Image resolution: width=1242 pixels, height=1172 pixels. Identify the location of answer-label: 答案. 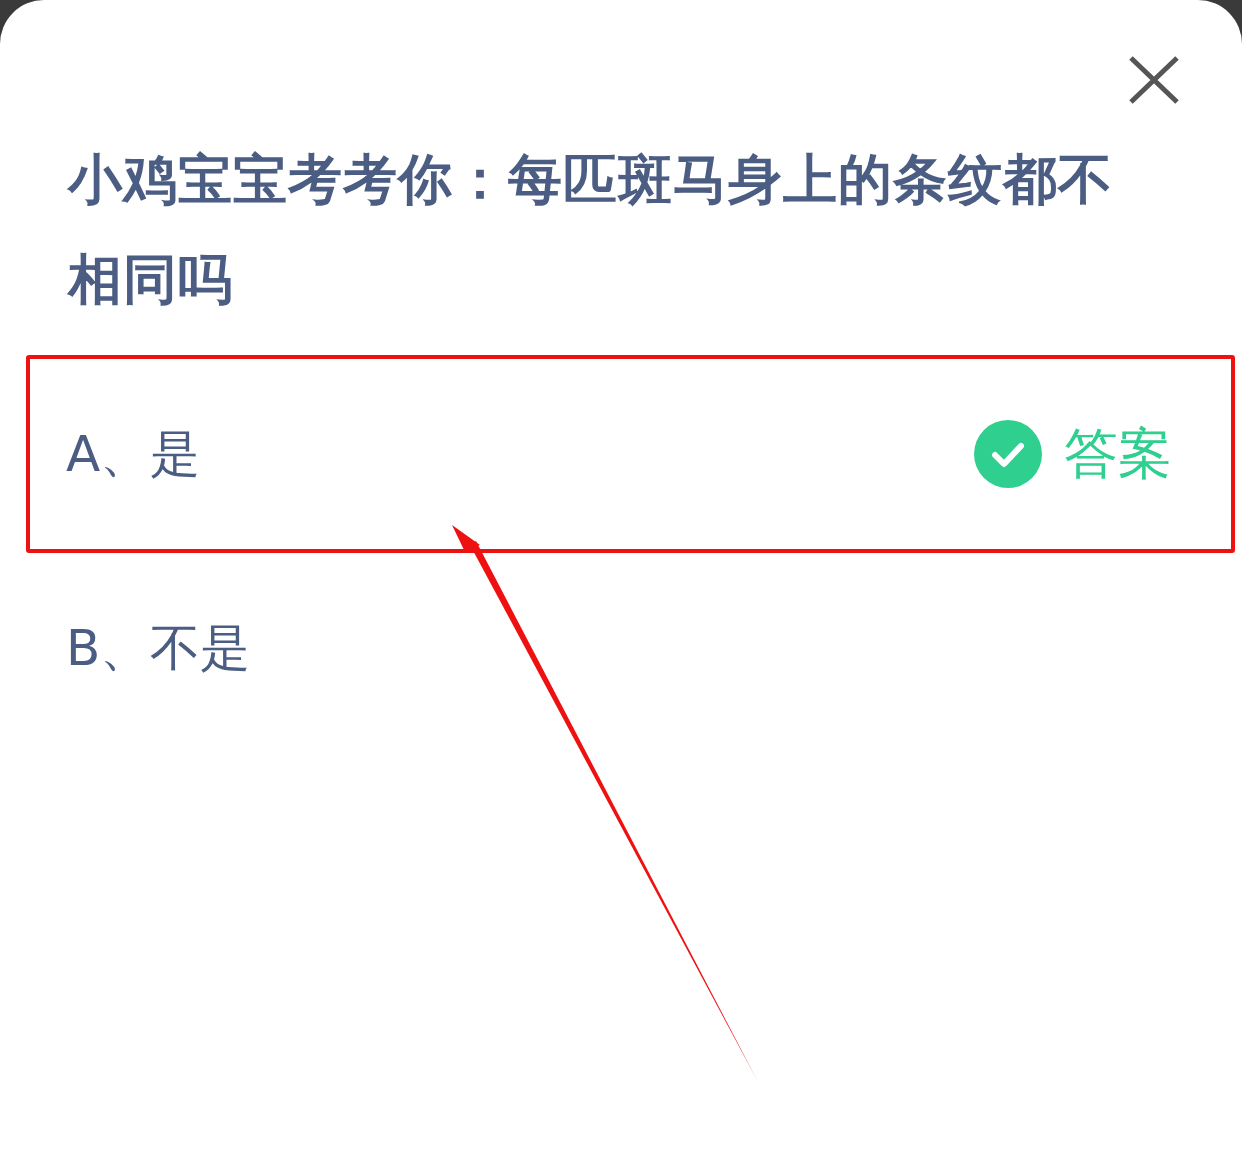
(1118, 453).